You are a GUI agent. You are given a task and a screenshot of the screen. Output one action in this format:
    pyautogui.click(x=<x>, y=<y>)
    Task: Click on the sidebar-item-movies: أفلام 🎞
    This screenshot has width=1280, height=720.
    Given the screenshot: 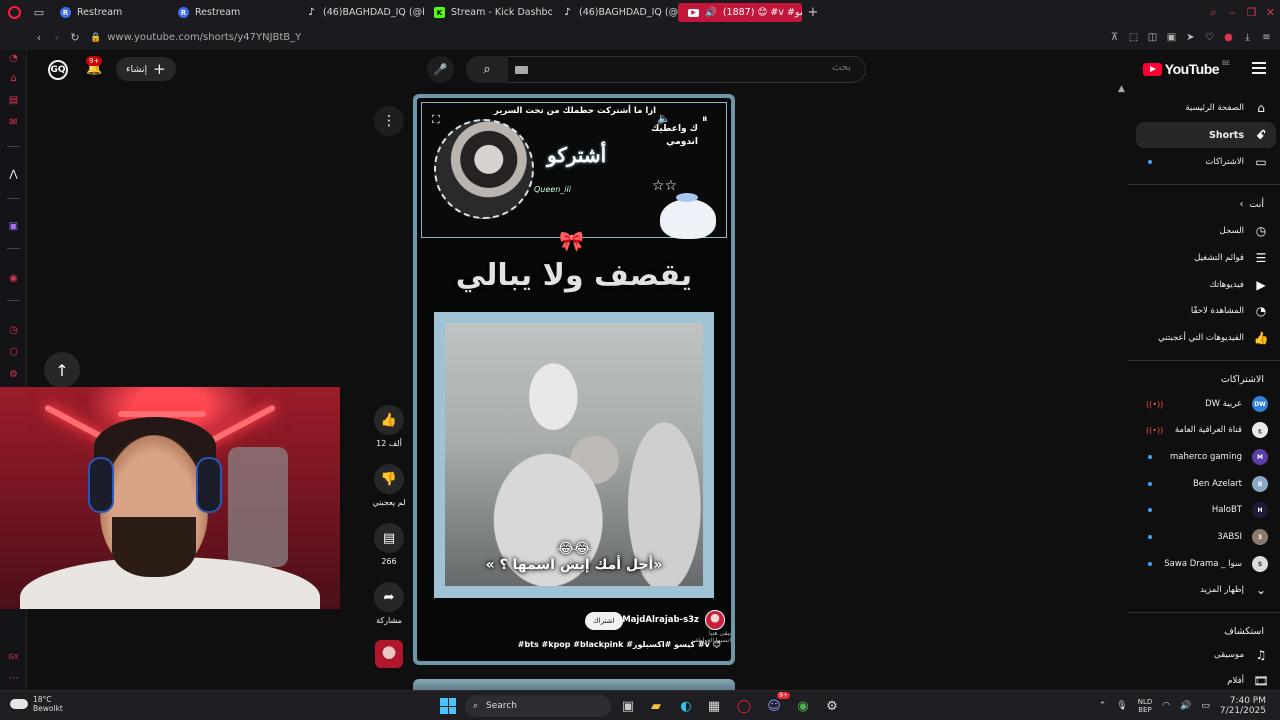 What is the action you would take?
    pyautogui.click(x=1206, y=679)
    